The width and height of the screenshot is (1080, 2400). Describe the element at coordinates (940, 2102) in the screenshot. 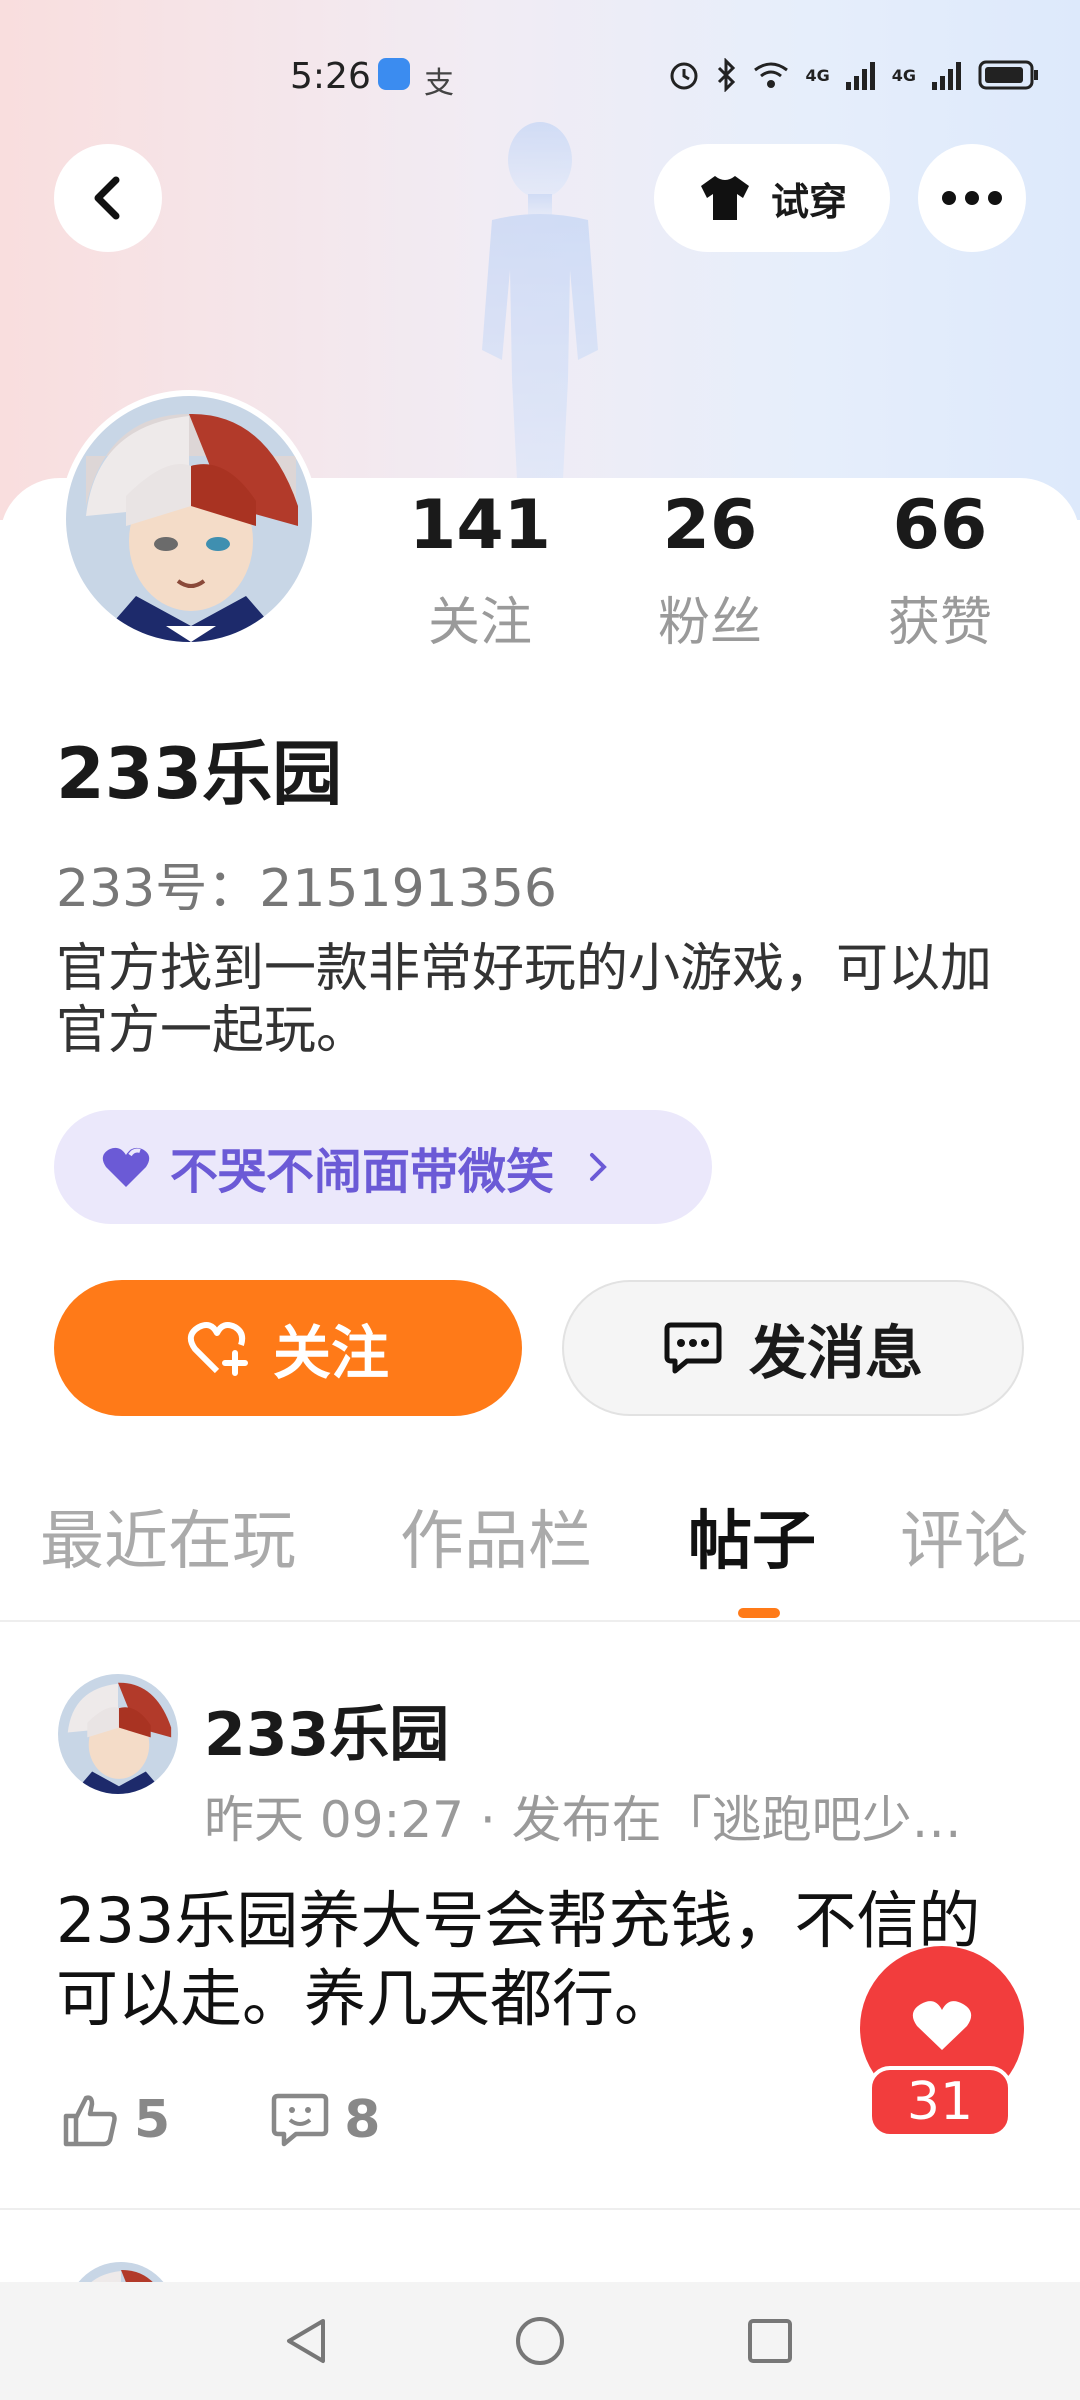

I see `floating-like-count: 31` at that location.